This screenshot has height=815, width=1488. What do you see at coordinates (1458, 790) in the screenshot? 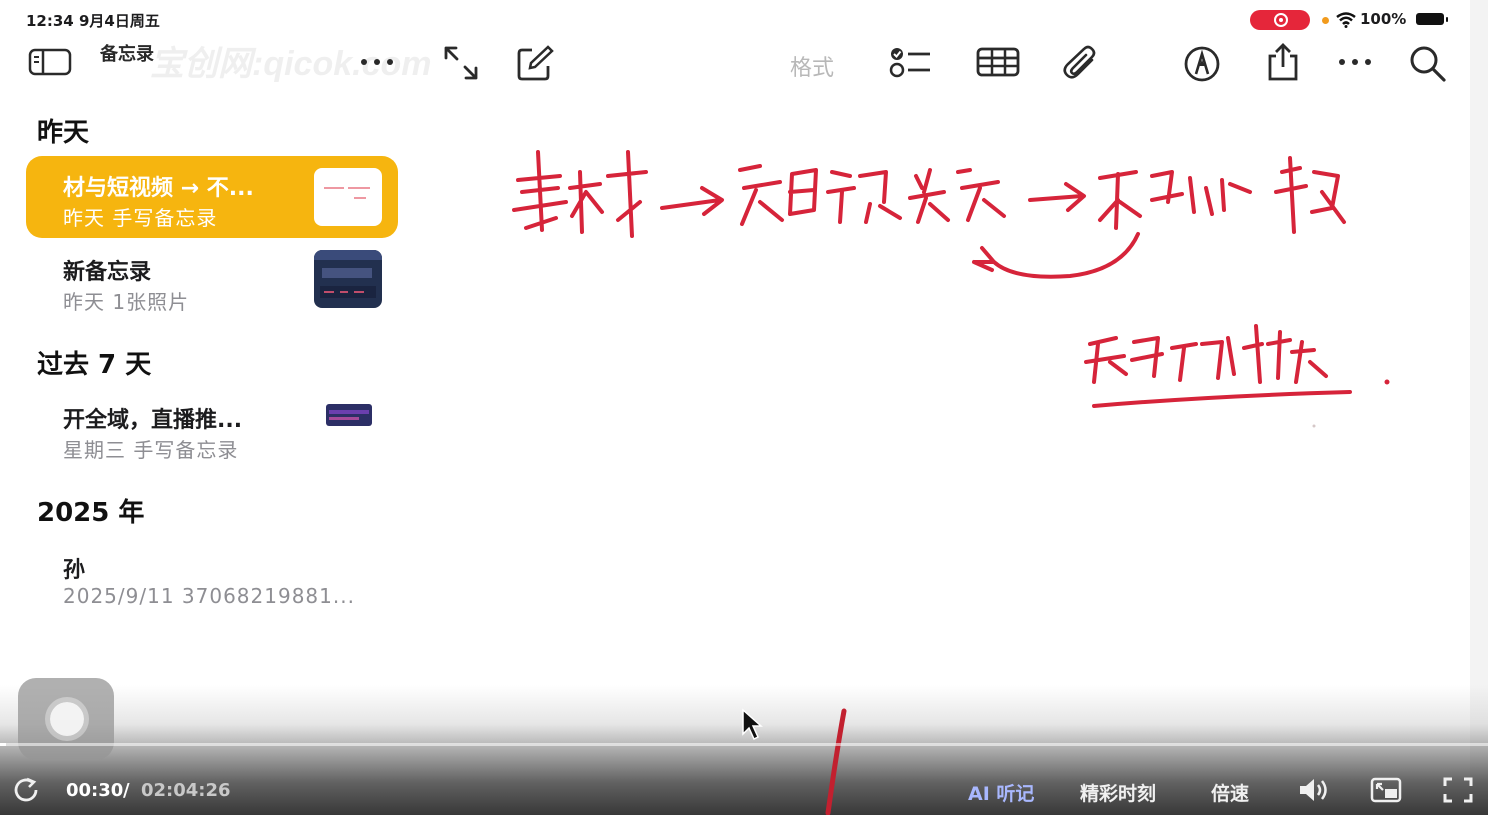
I see `fullscreen-icon` at bounding box center [1458, 790].